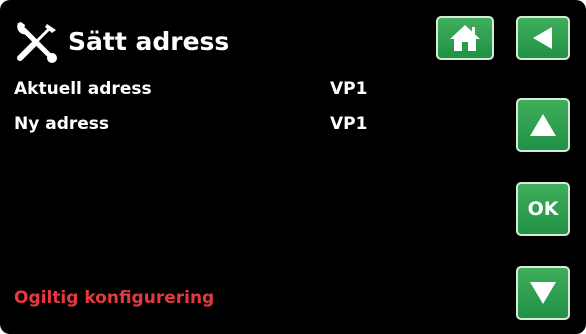 This screenshot has height=334, width=586. What do you see at coordinates (62, 124) in the screenshot?
I see `new-address-label: Ny adress` at bounding box center [62, 124].